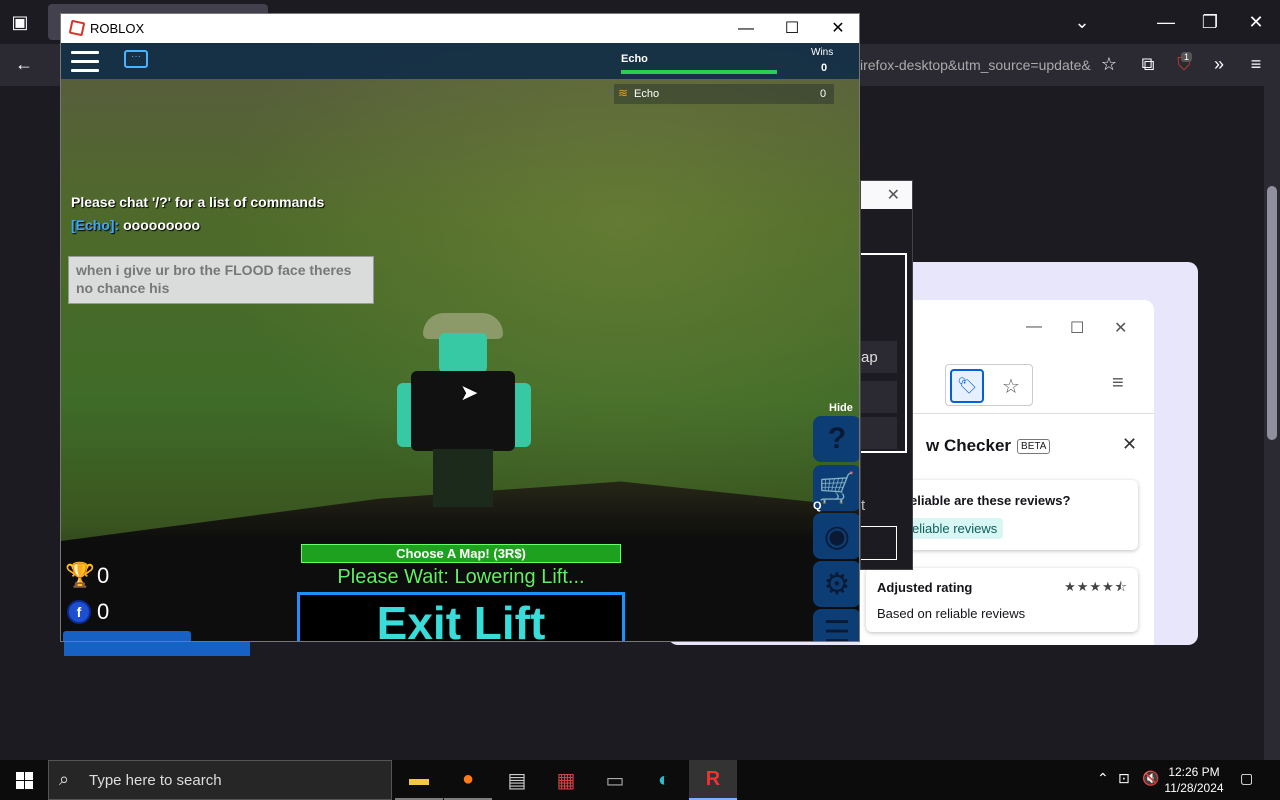  What do you see at coordinates (127, 636) in the screenshot?
I see `xp-bar` at bounding box center [127, 636].